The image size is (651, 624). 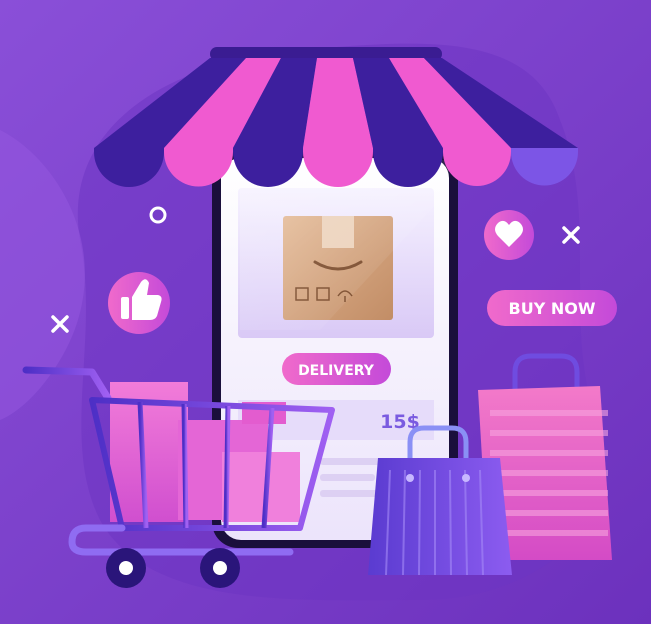 I want to click on like-badge, so click(x=139, y=303).